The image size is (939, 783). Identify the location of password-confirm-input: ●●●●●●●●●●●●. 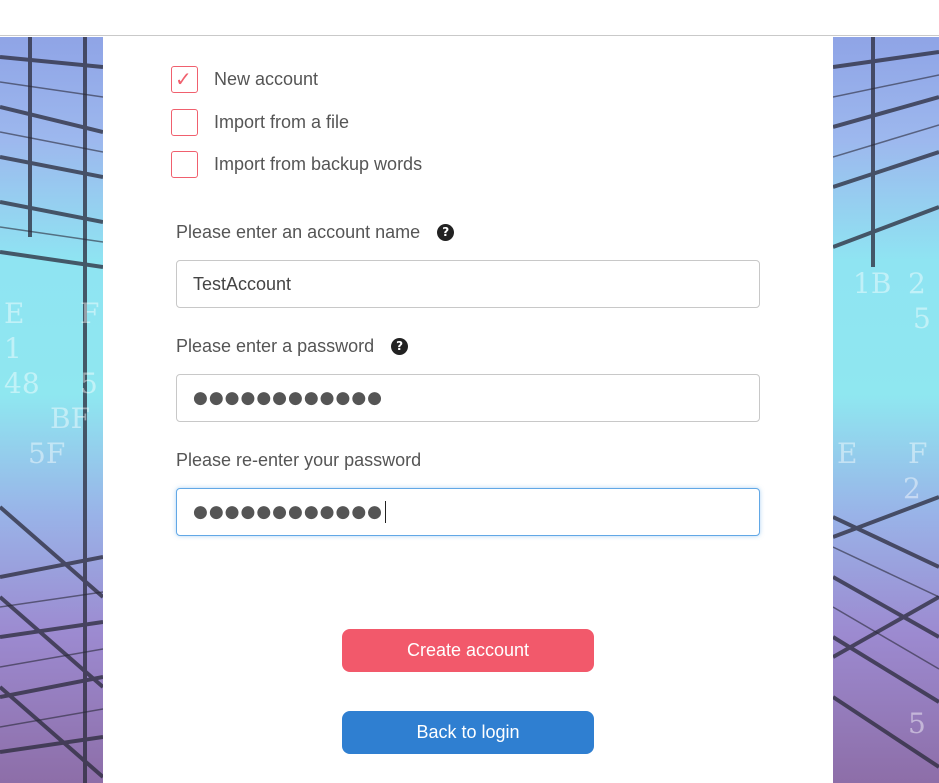
(468, 512).